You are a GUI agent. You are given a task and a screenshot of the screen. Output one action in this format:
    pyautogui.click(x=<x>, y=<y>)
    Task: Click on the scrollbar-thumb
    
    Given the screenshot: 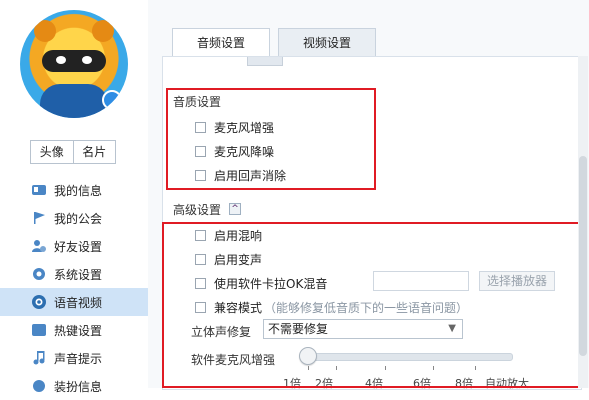 What is the action you would take?
    pyautogui.click(x=583, y=256)
    